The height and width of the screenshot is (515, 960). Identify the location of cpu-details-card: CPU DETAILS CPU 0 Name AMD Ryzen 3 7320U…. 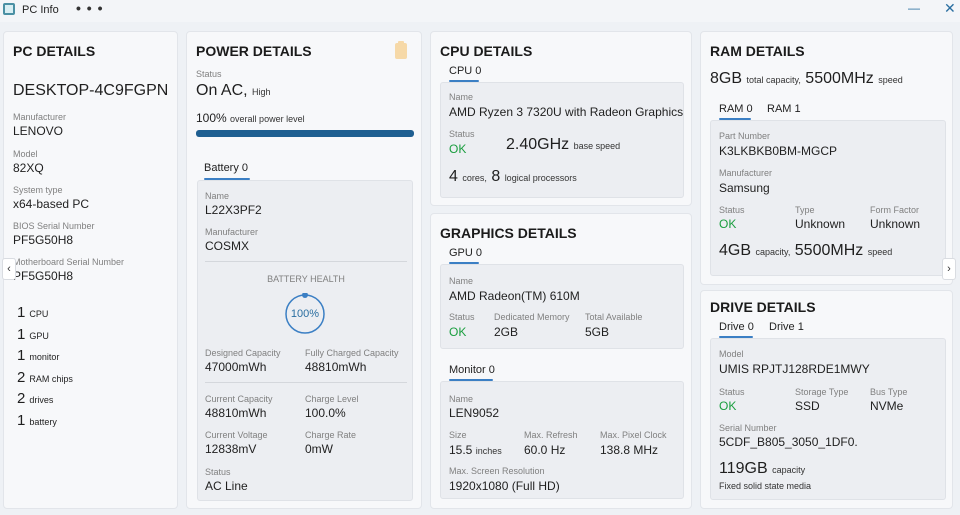
(561, 118).